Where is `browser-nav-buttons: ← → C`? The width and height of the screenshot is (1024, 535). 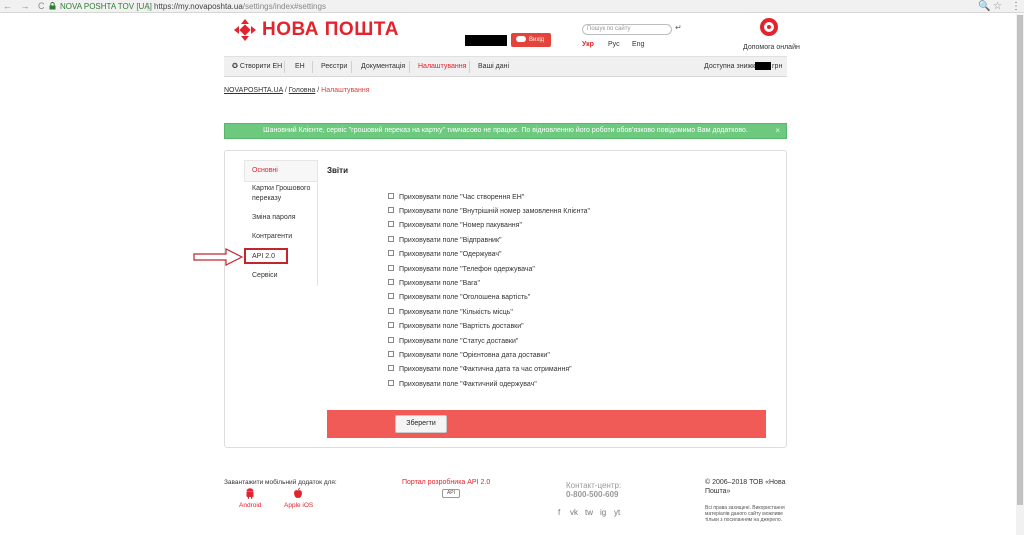
browser-nav-buttons: ← → C is located at coordinates (25, 6).